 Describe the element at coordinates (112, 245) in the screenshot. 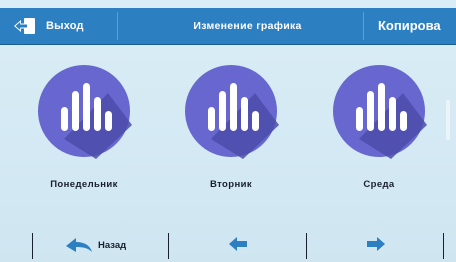

I see `back-label: Назад` at that location.